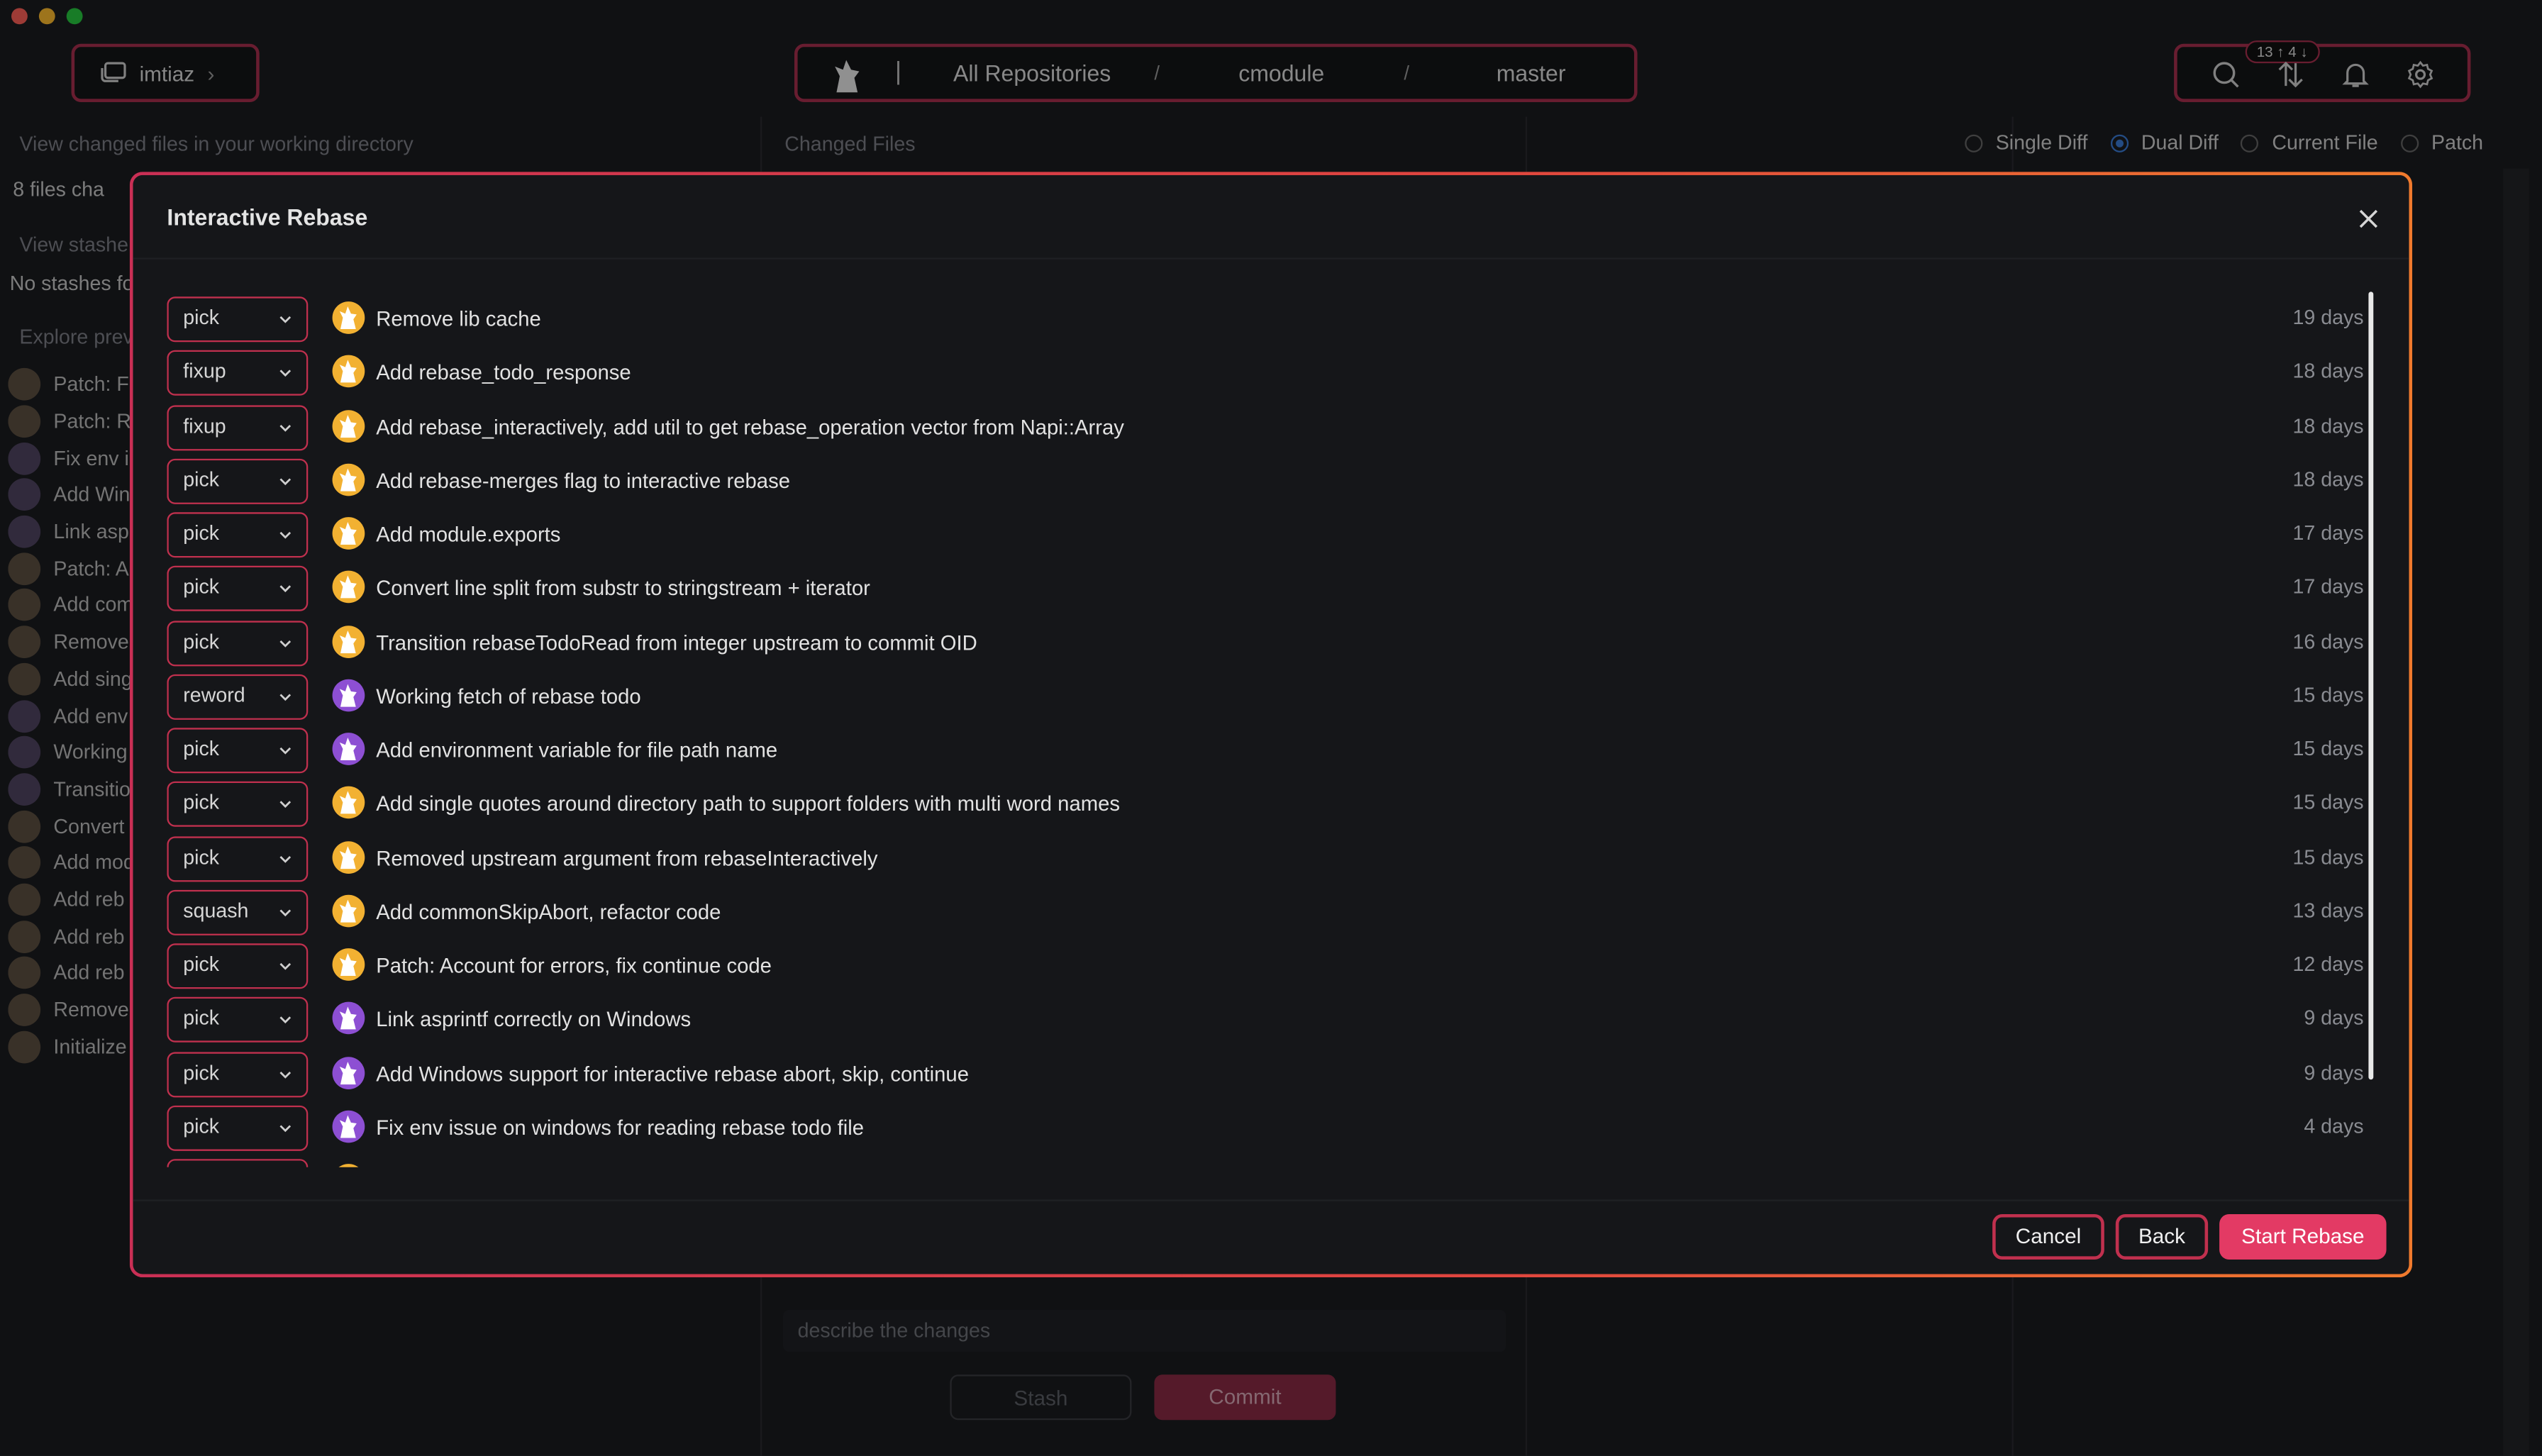  I want to click on rebase-commit-row: pick Remove lib cache 19 days, so click(1267, 322).